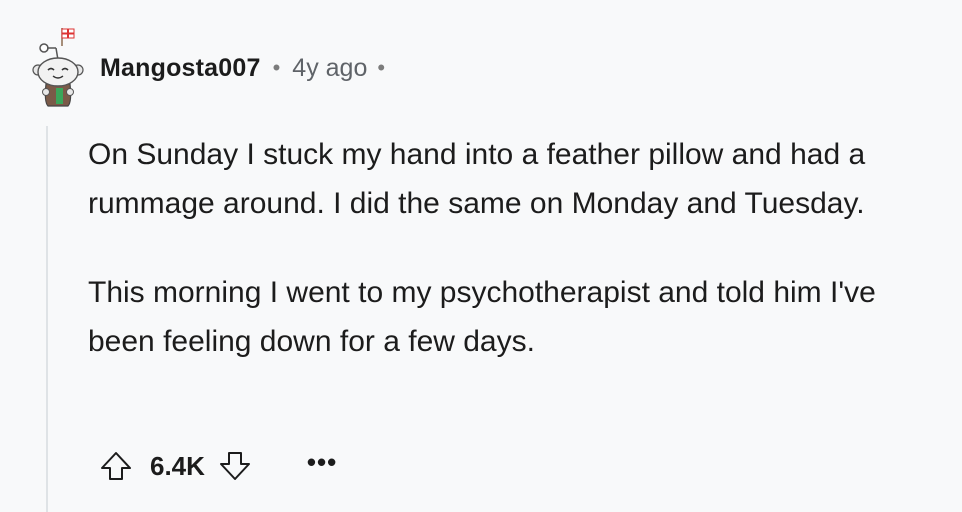  I want to click on arrow-down-icon, so click(234, 466).